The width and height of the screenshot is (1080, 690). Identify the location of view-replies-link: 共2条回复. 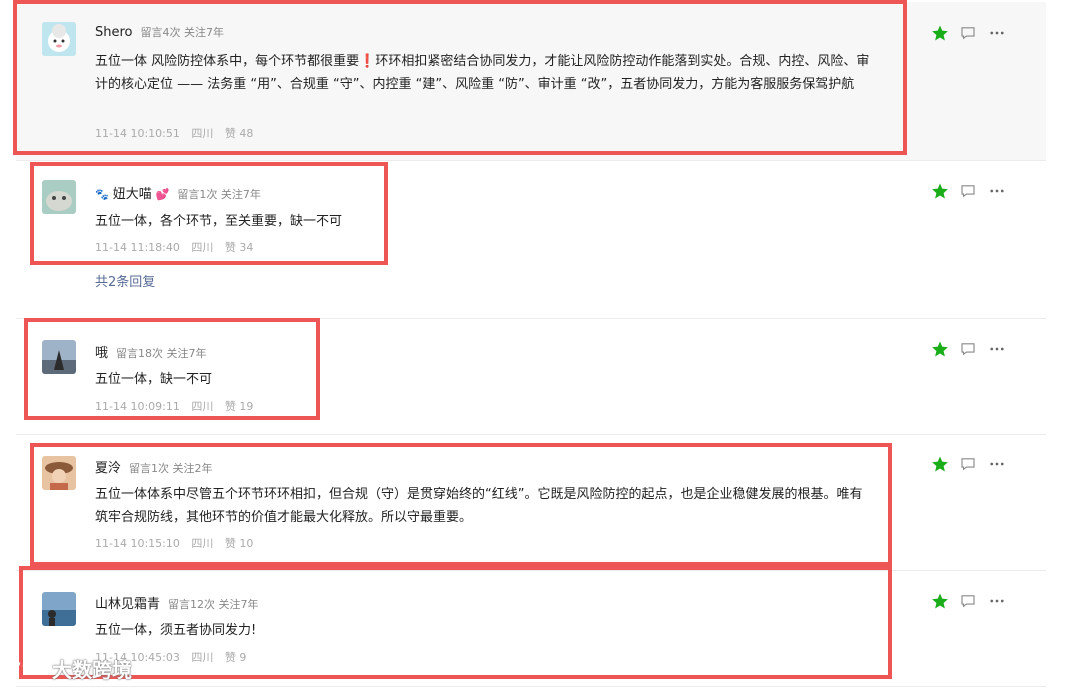
(125, 280).